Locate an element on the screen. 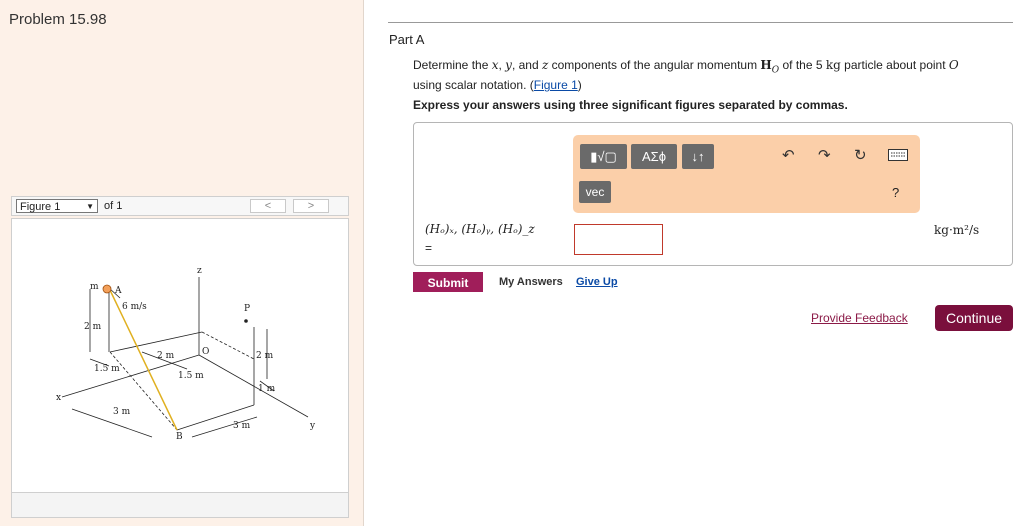 Image resolution: width=1024 pixels, height=526 pixels. q-text: of the 5 is located at coordinates (802, 65).